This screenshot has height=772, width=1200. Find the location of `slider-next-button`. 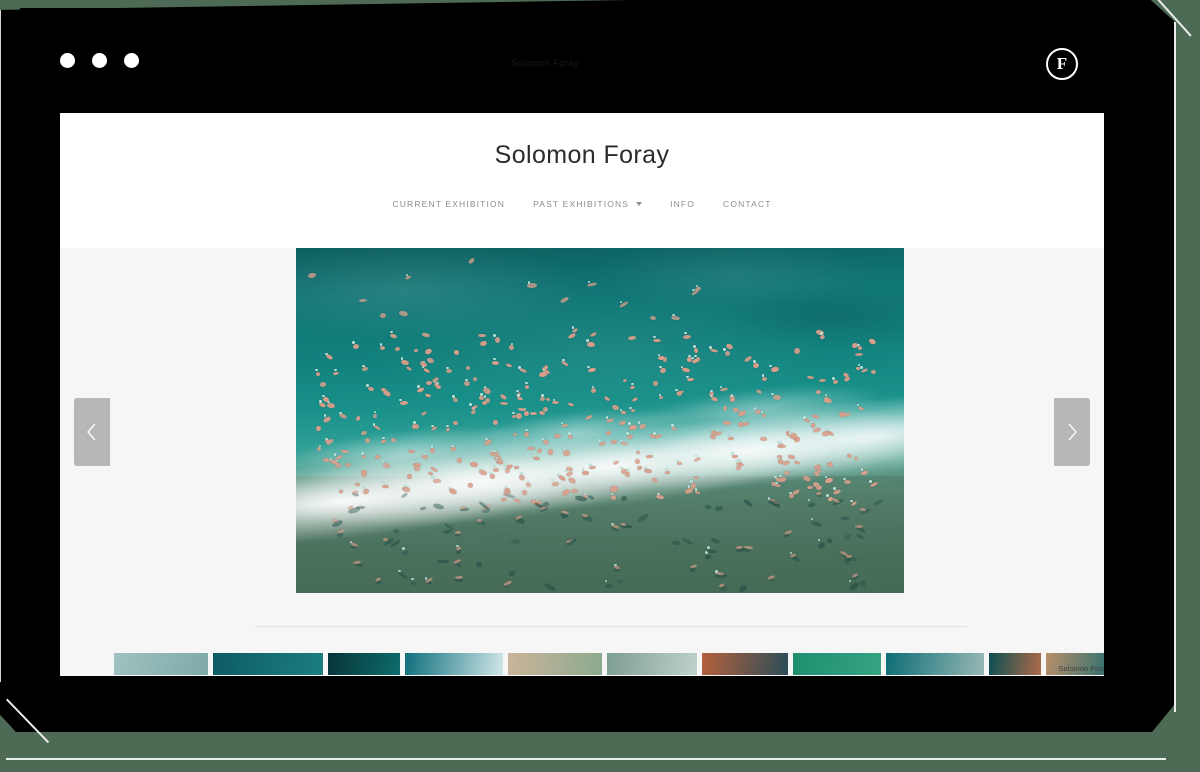

slider-next-button is located at coordinates (1072, 432).